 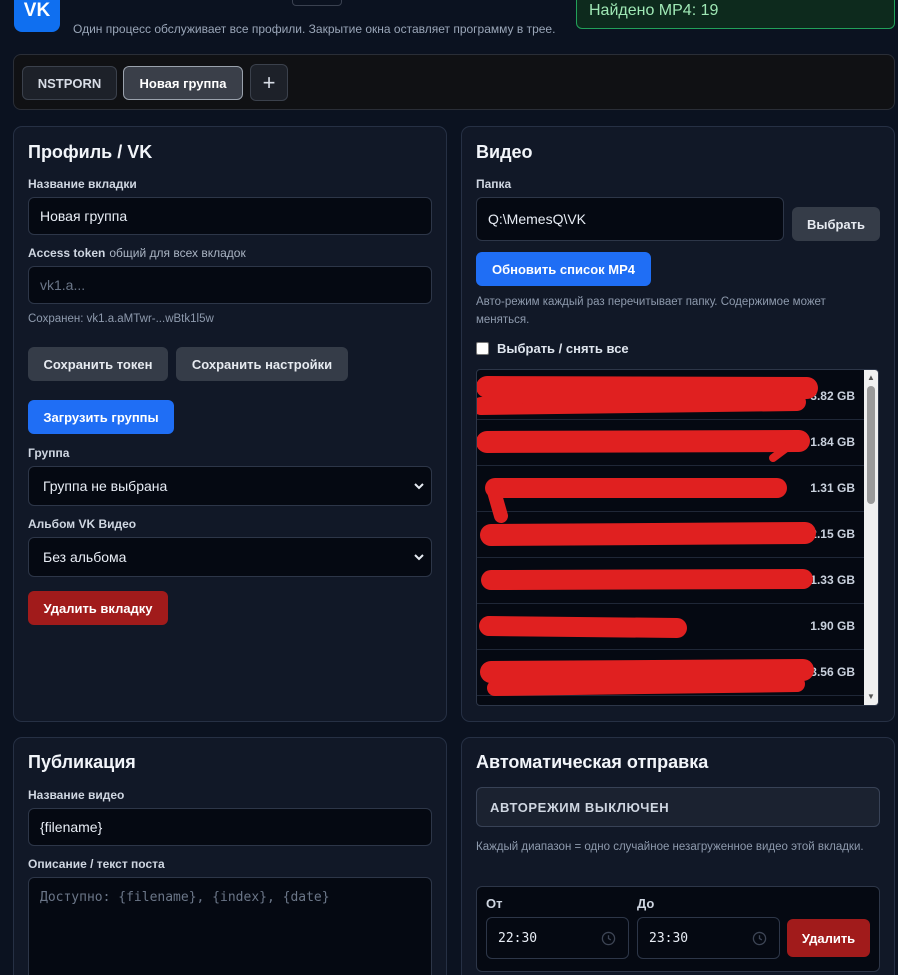 I want to click on vk-logo: VK, so click(x=37, y=16).